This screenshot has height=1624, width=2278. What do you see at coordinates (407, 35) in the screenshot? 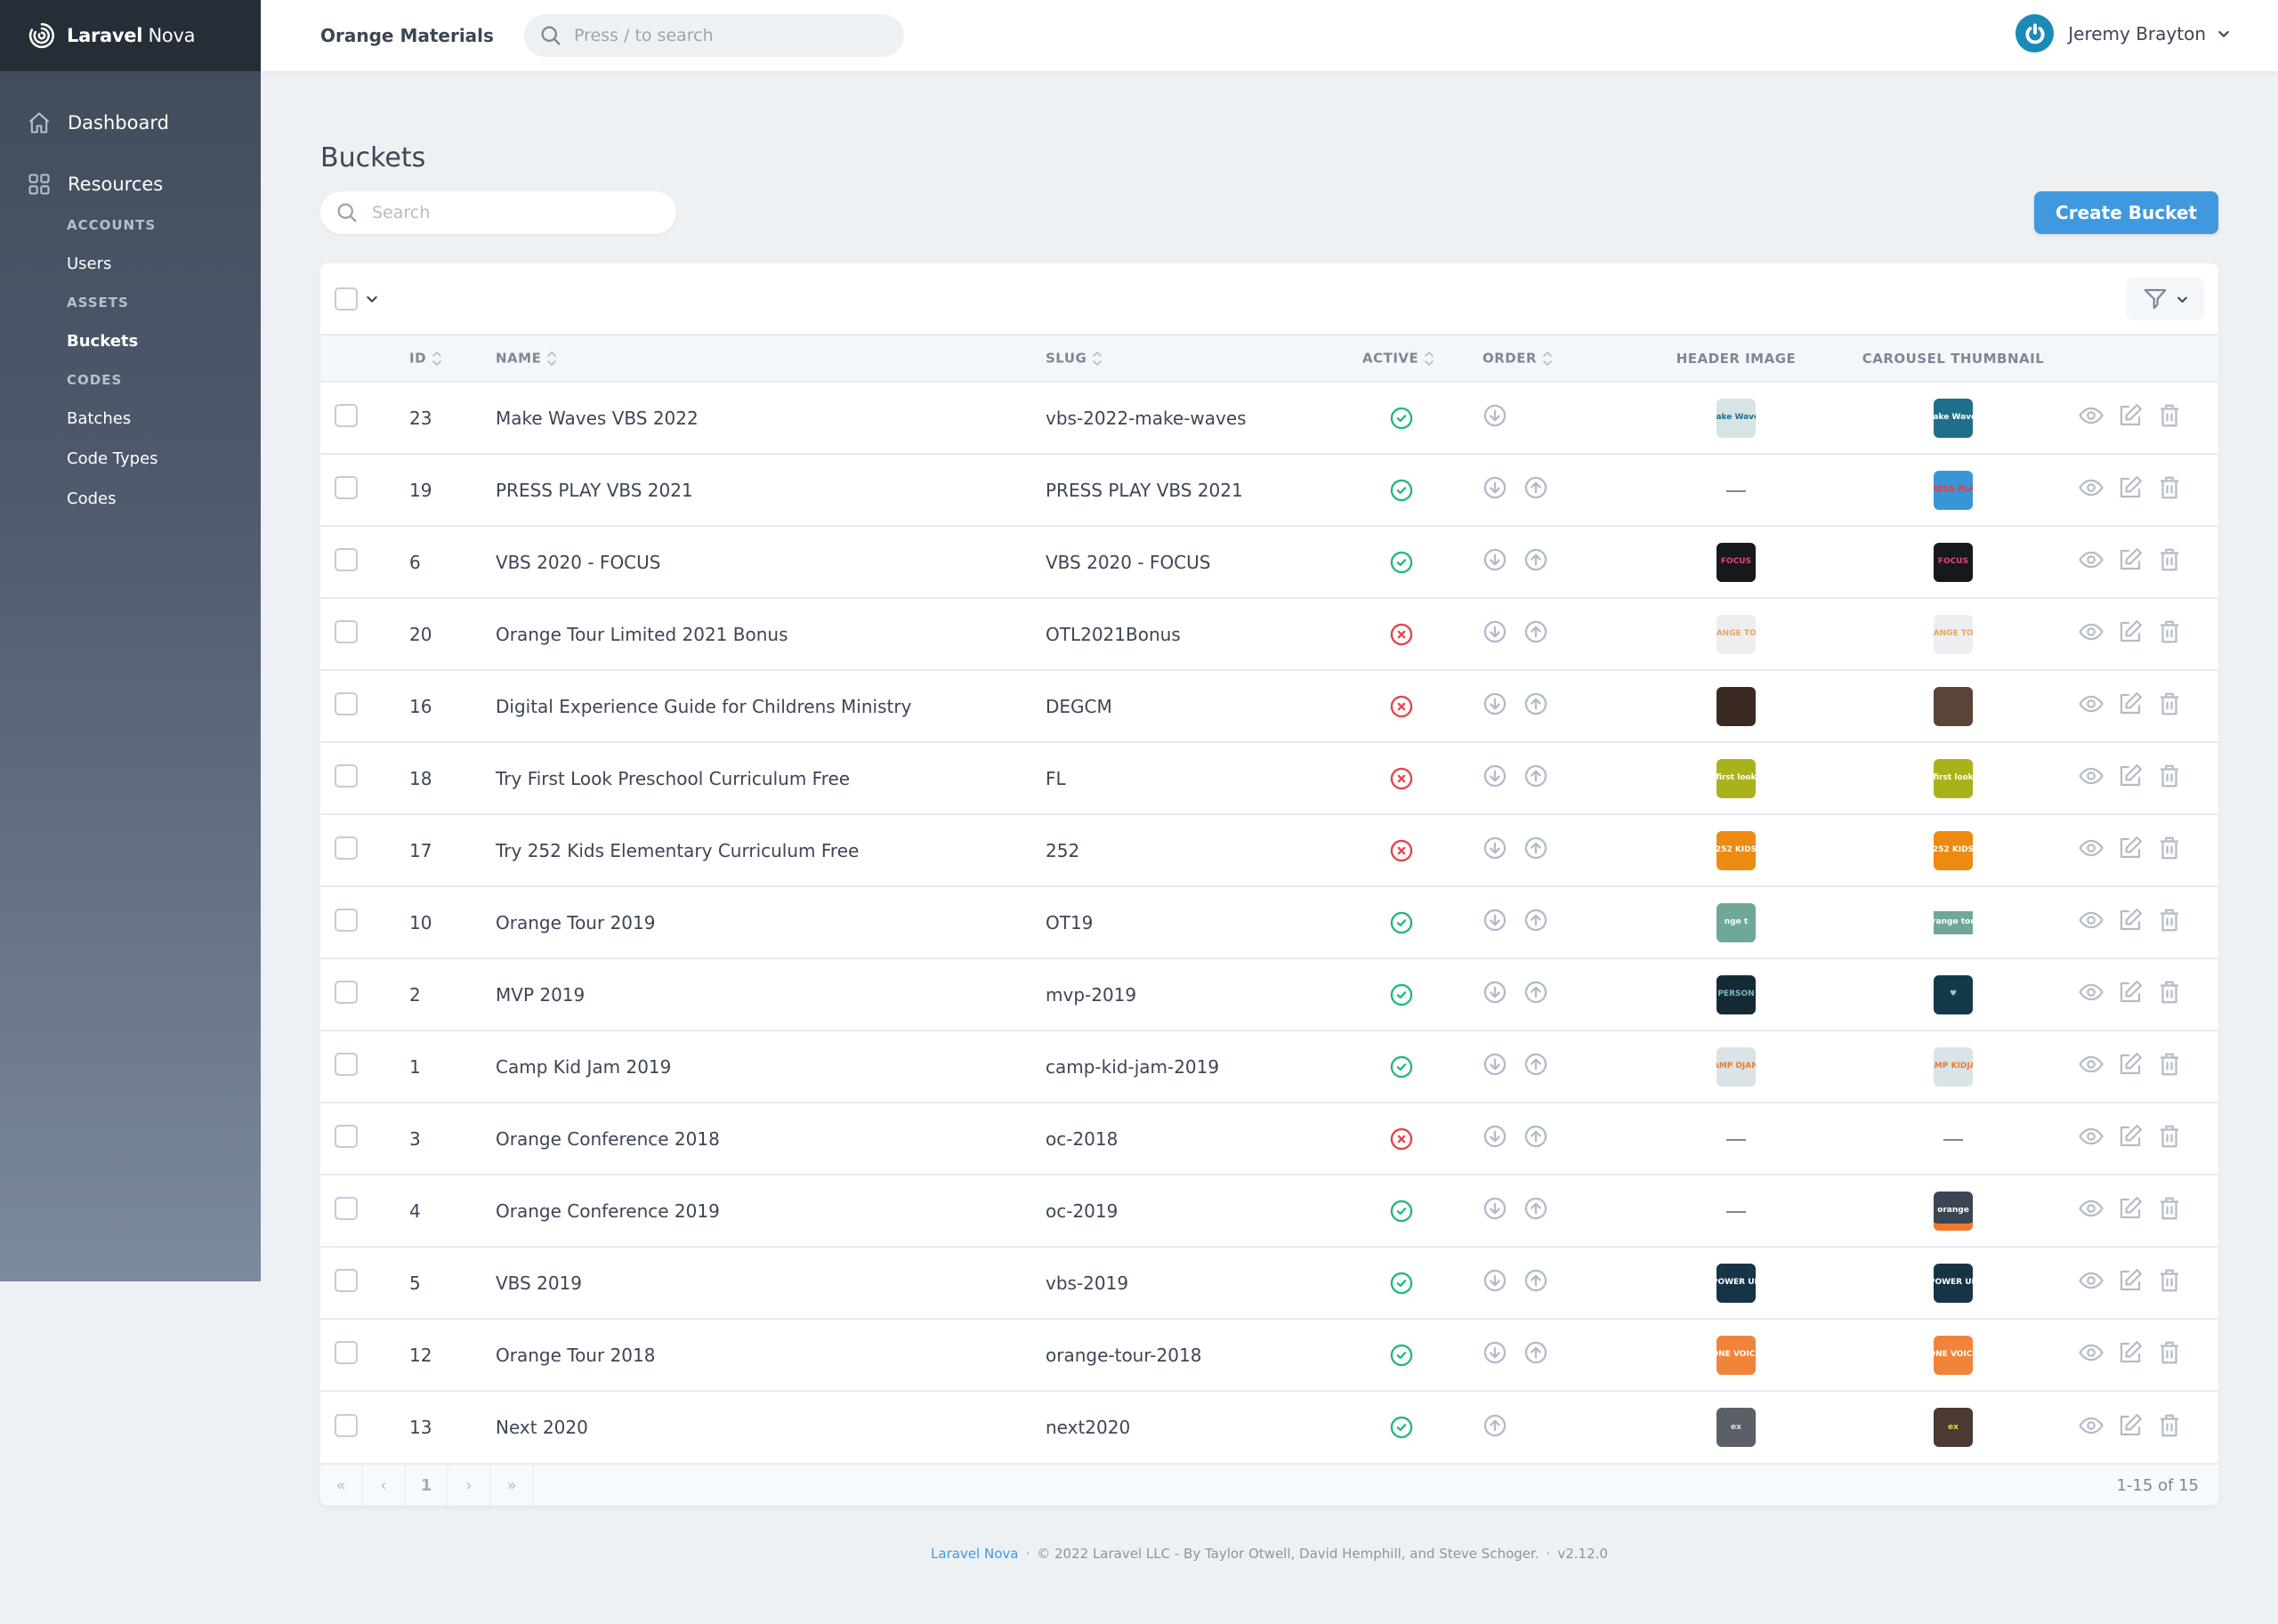
I see `app-name: Orange Materials` at bounding box center [407, 35].